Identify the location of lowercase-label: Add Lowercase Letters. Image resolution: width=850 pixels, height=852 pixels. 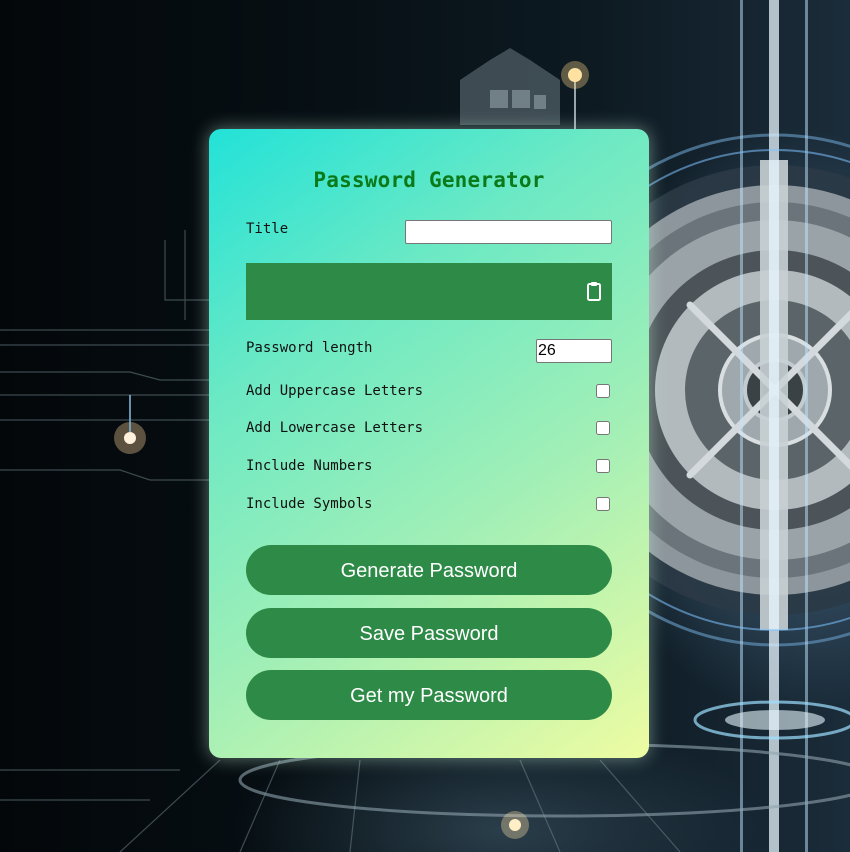
(335, 428).